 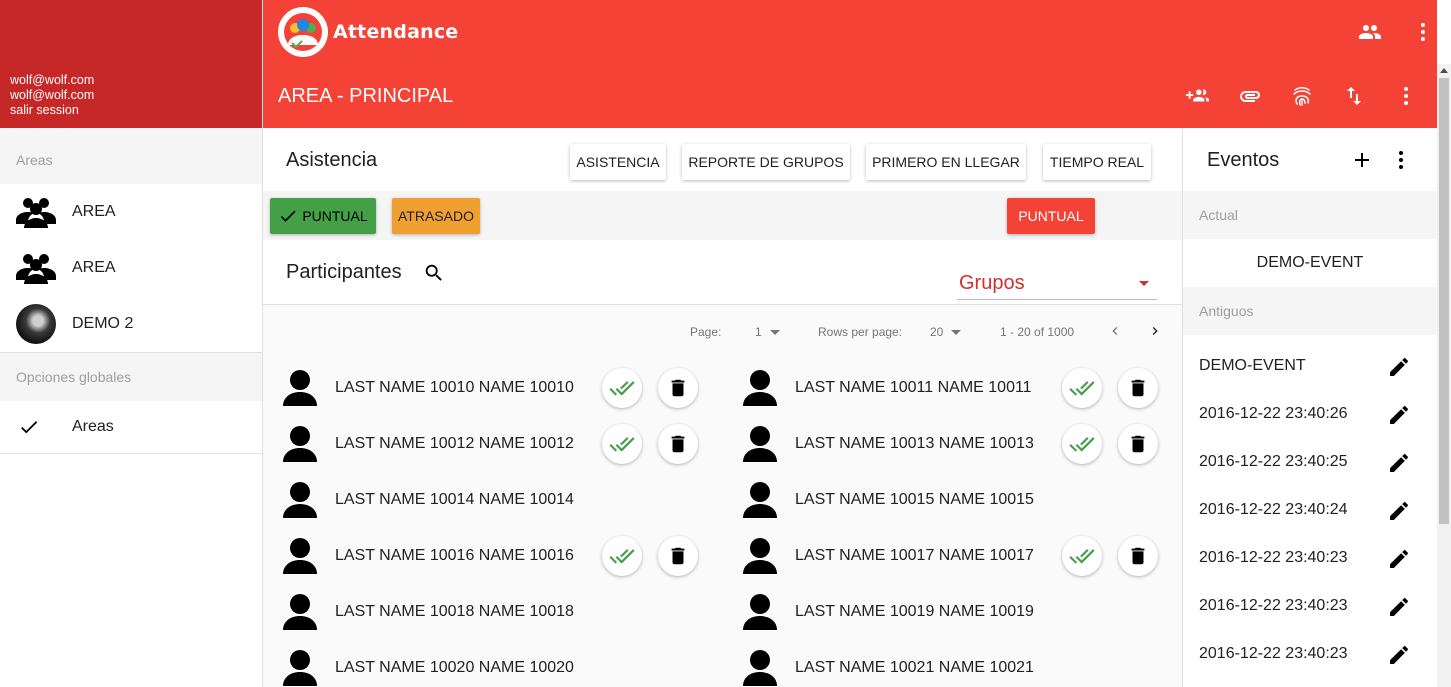 What do you see at coordinates (860, 332) in the screenshot?
I see `rows-label: Rows per page:` at bounding box center [860, 332].